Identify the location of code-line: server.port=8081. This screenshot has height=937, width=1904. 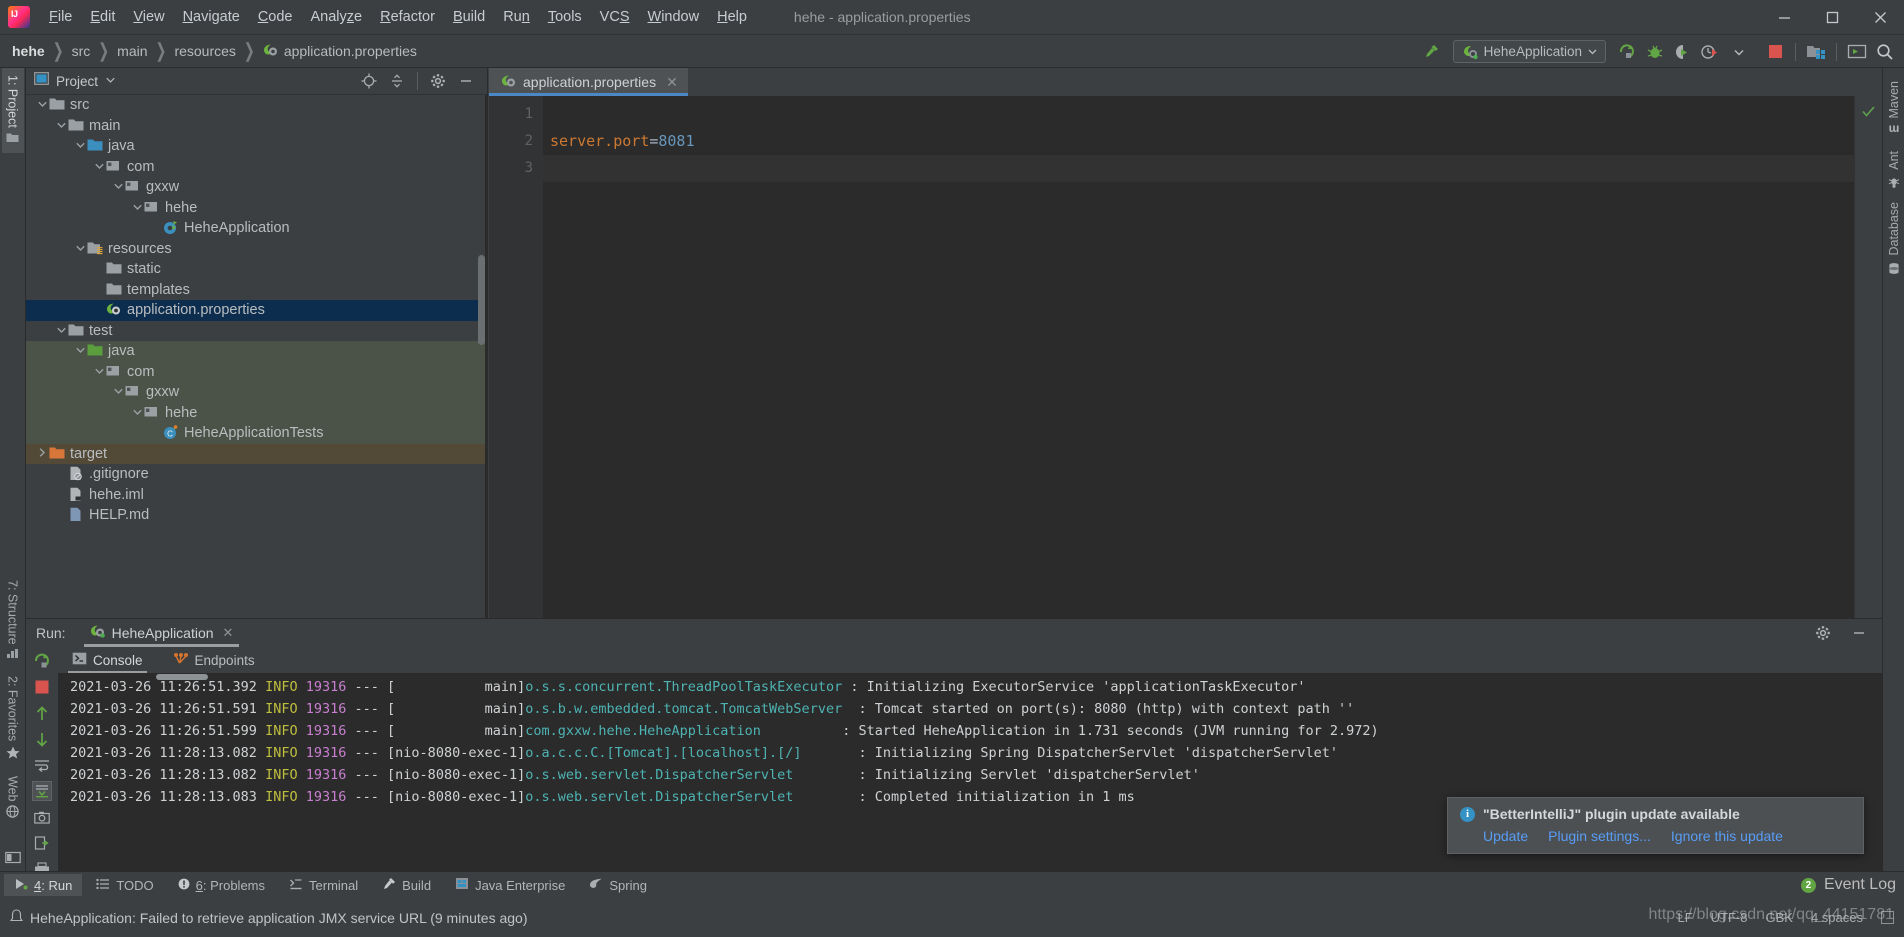
(1212, 141).